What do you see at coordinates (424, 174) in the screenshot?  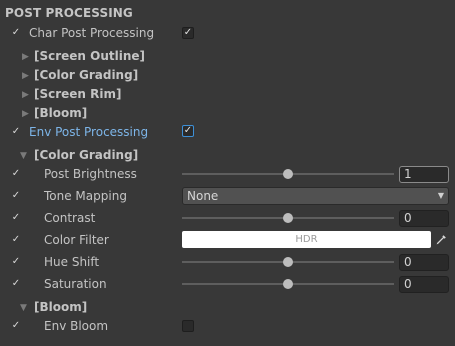 I see `post-brightness-input: 1` at bounding box center [424, 174].